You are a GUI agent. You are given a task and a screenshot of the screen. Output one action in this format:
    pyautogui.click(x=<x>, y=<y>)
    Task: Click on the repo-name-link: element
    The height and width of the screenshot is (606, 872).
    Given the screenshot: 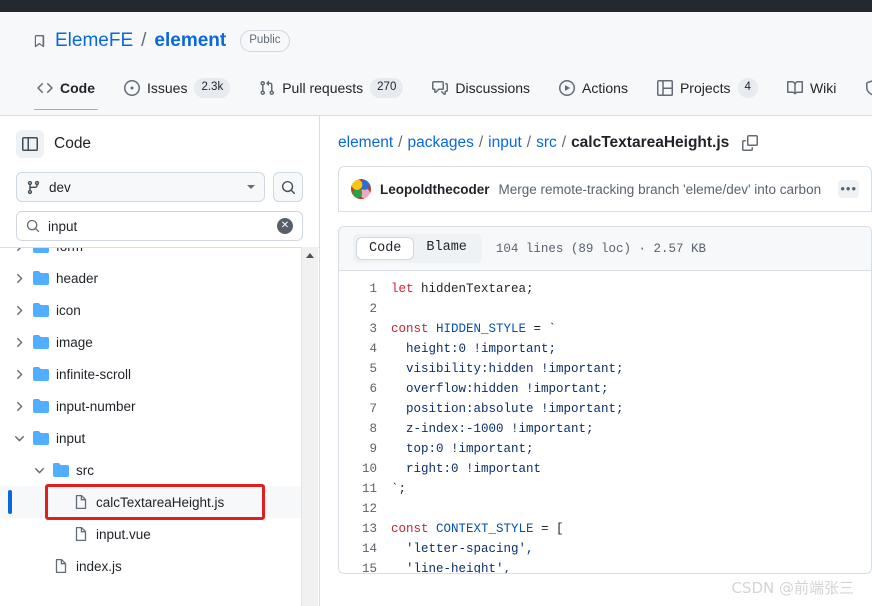 What is the action you would take?
    pyautogui.click(x=190, y=41)
    